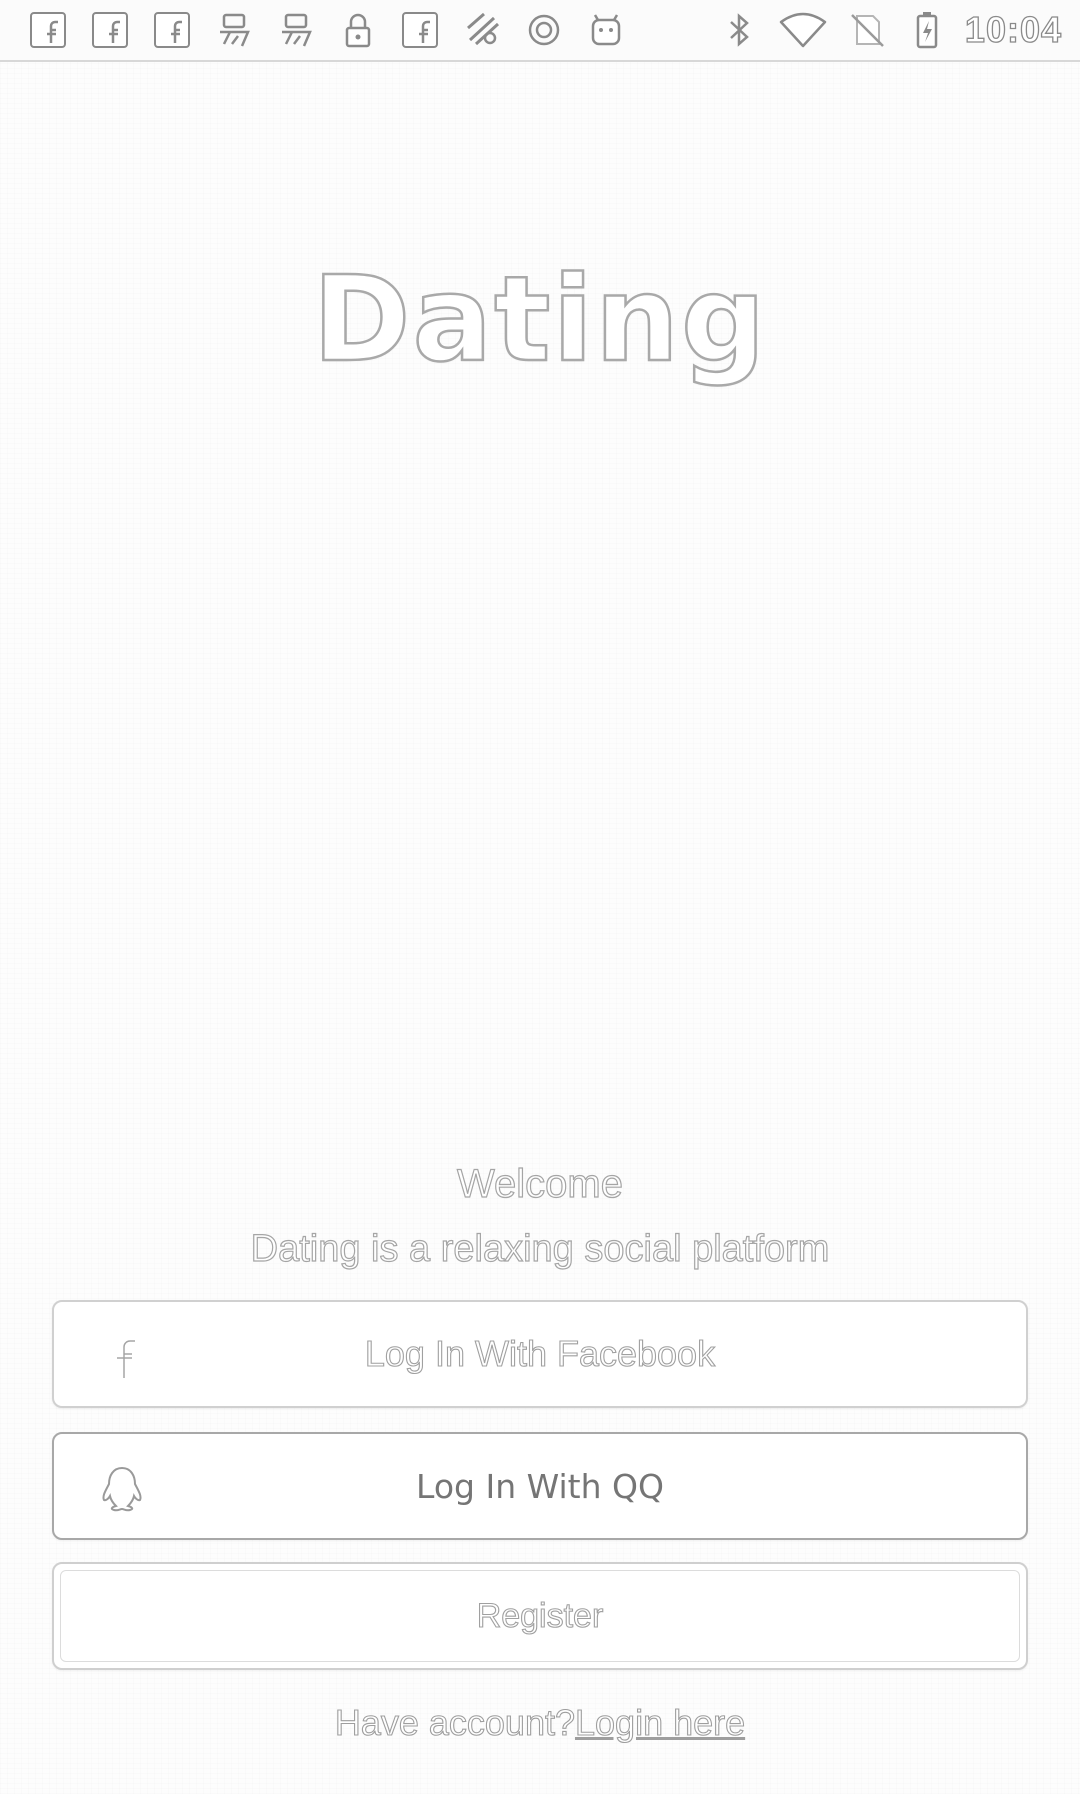 This screenshot has width=1080, height=1794. I want to click on notification-area, so click(327, 30).